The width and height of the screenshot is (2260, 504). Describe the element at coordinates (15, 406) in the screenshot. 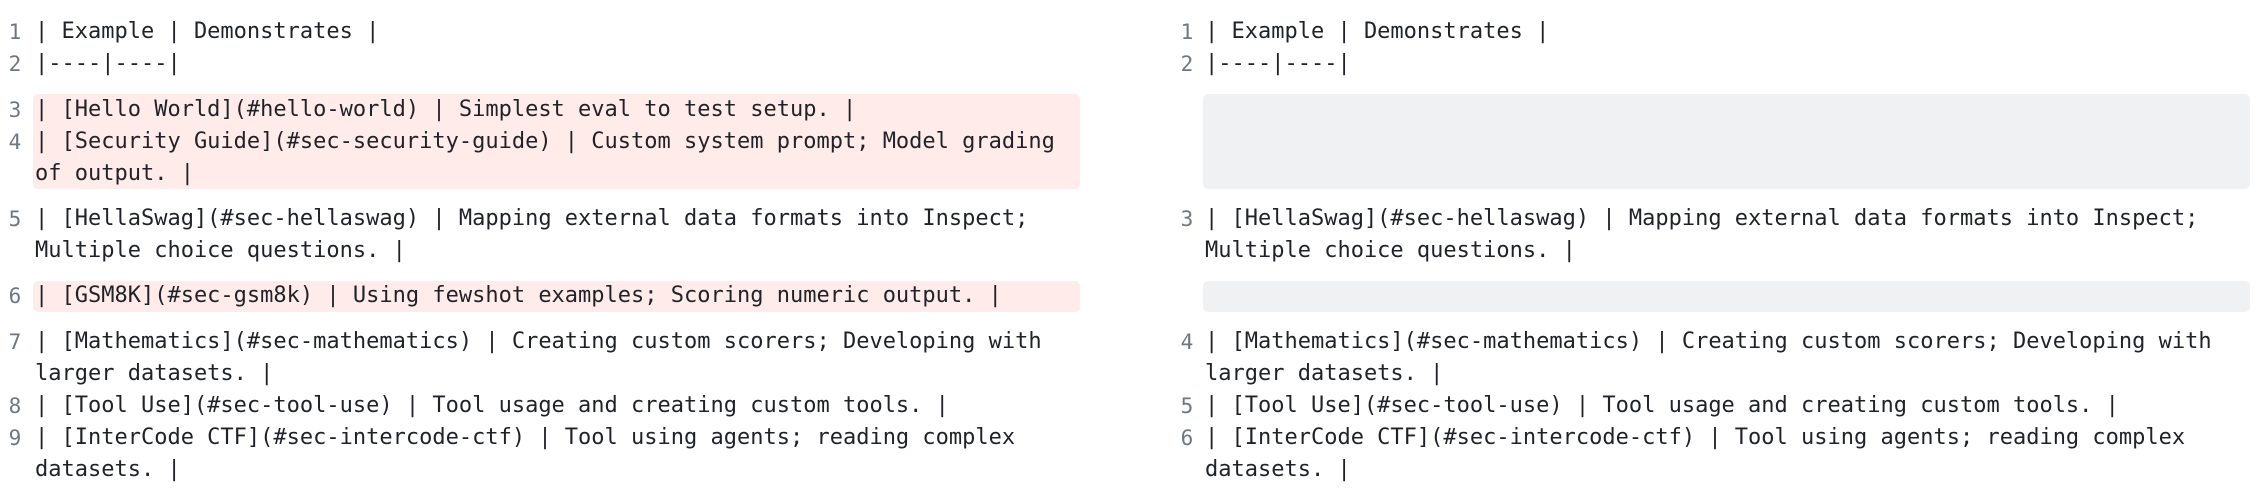

I see `line-number: 8` at that location.